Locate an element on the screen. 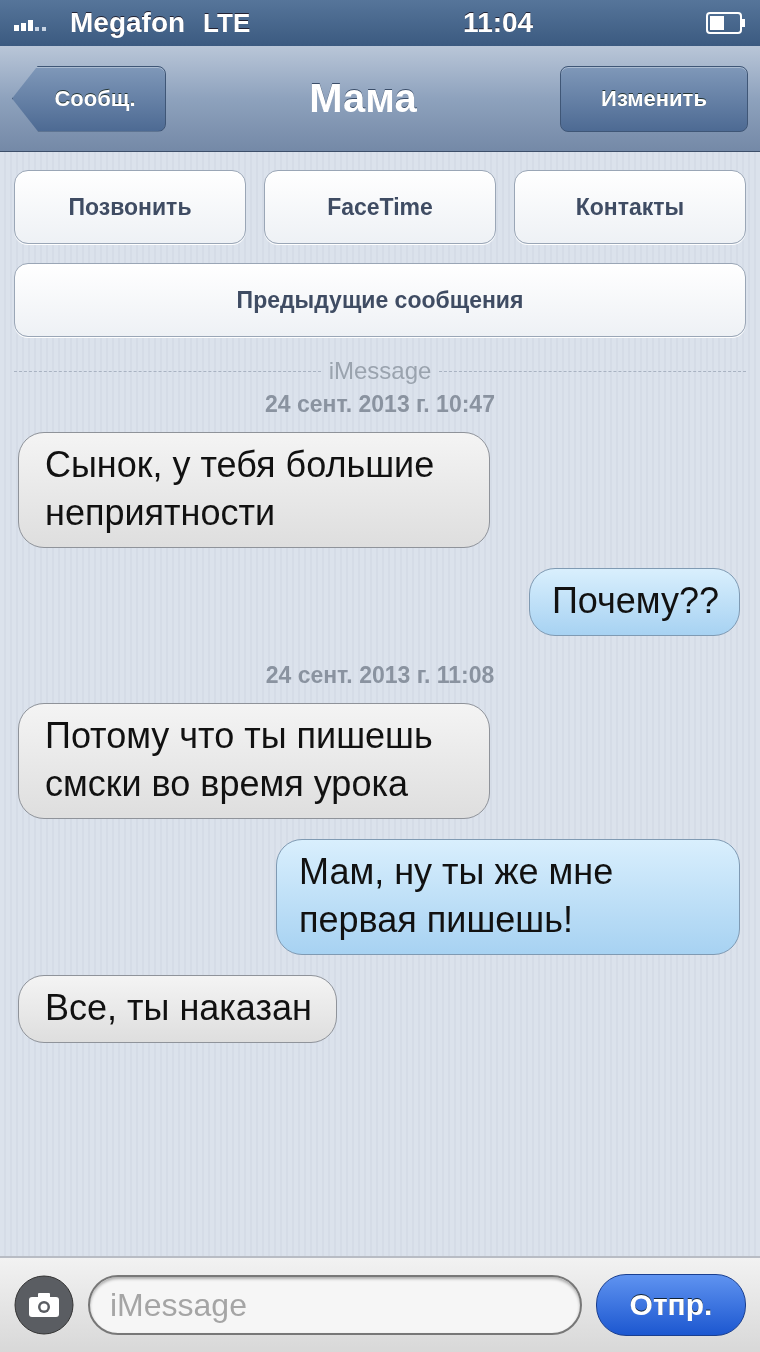 The height and width of the screenshot is (1352, 760). network-type: LTE is located at coordinates (227, 23).